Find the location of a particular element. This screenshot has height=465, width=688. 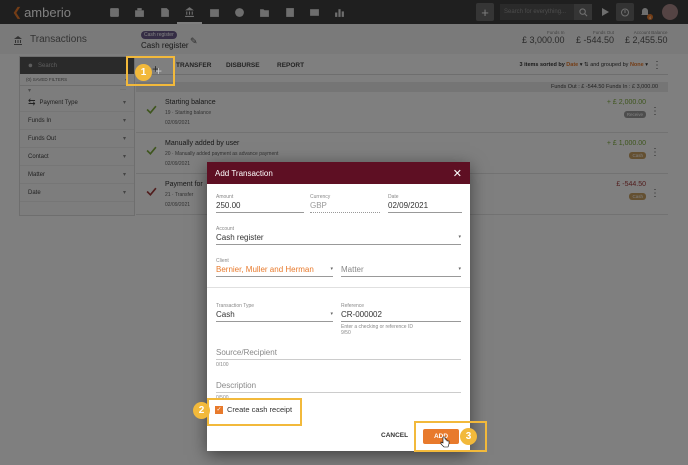

divider is located at coordinates (338, 287).